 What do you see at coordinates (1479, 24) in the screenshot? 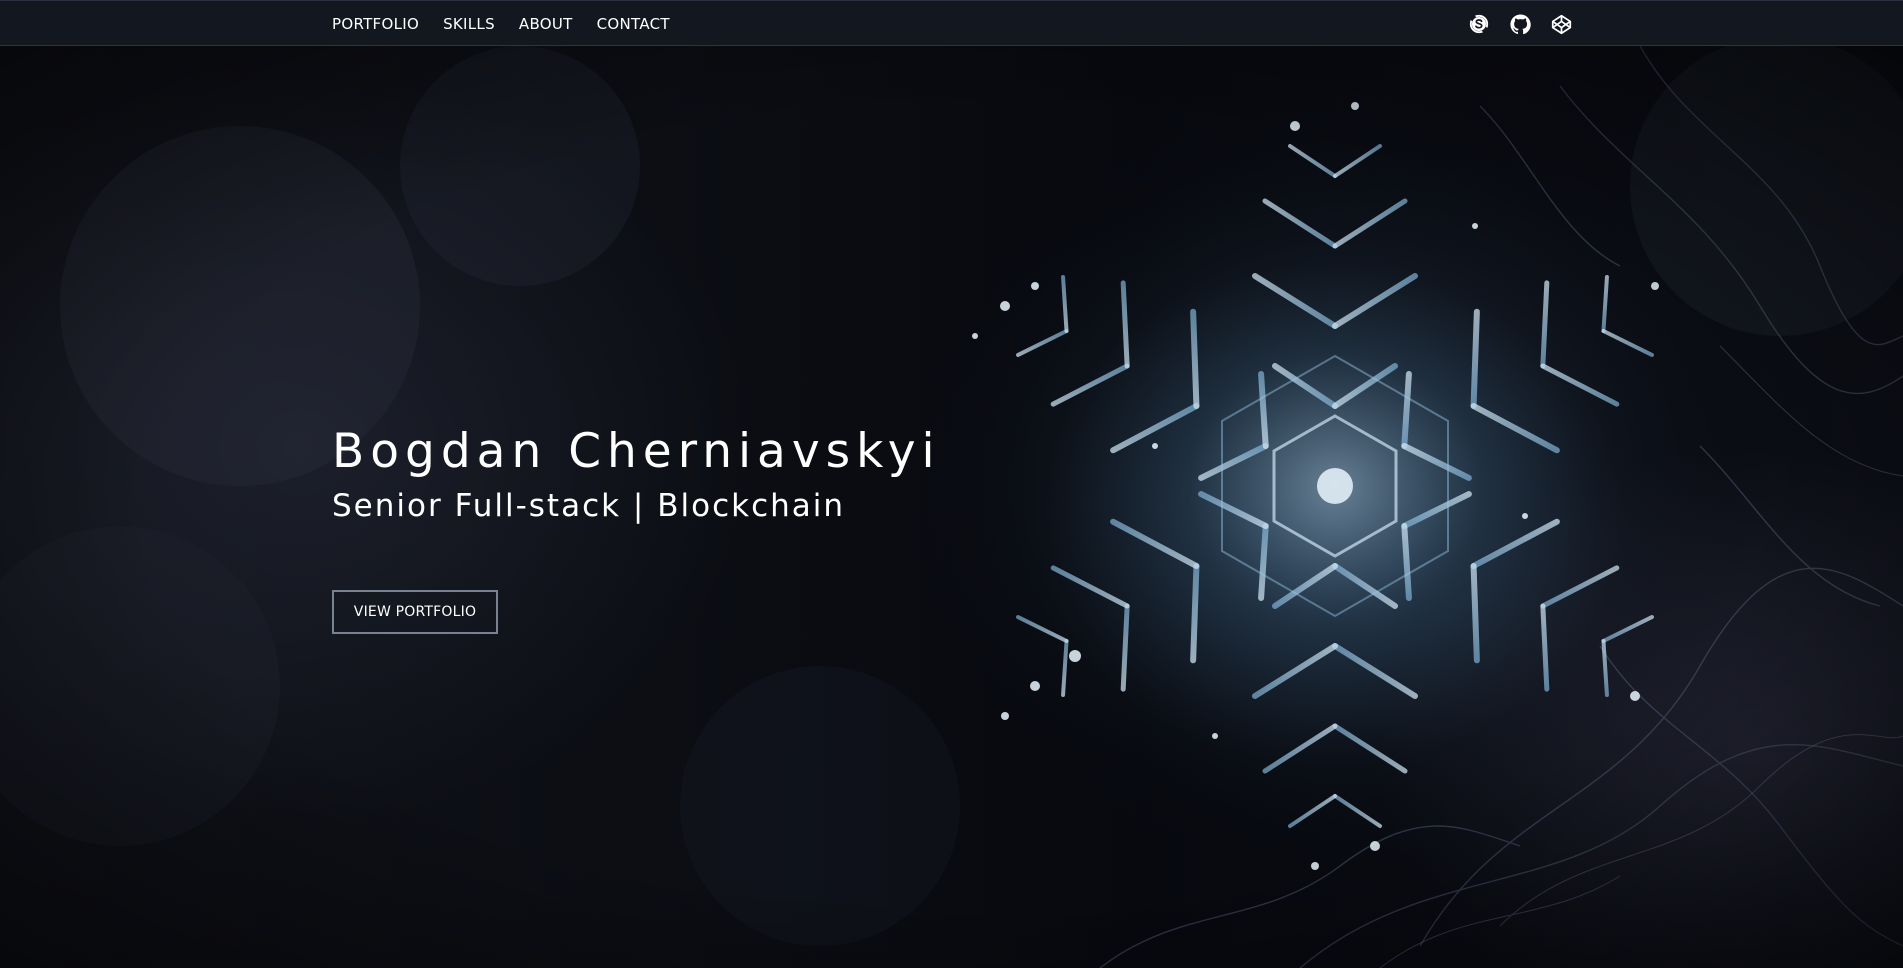
I see `skype-icon` at bounding box center [1479, 24].